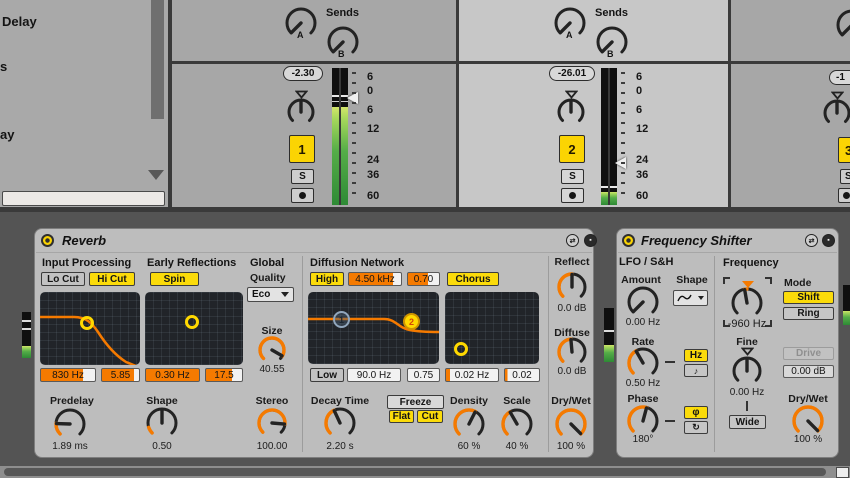 The width and height of the screenshot is (850, 478). I want to click on track1-solo-button: S, so click(302, 176).